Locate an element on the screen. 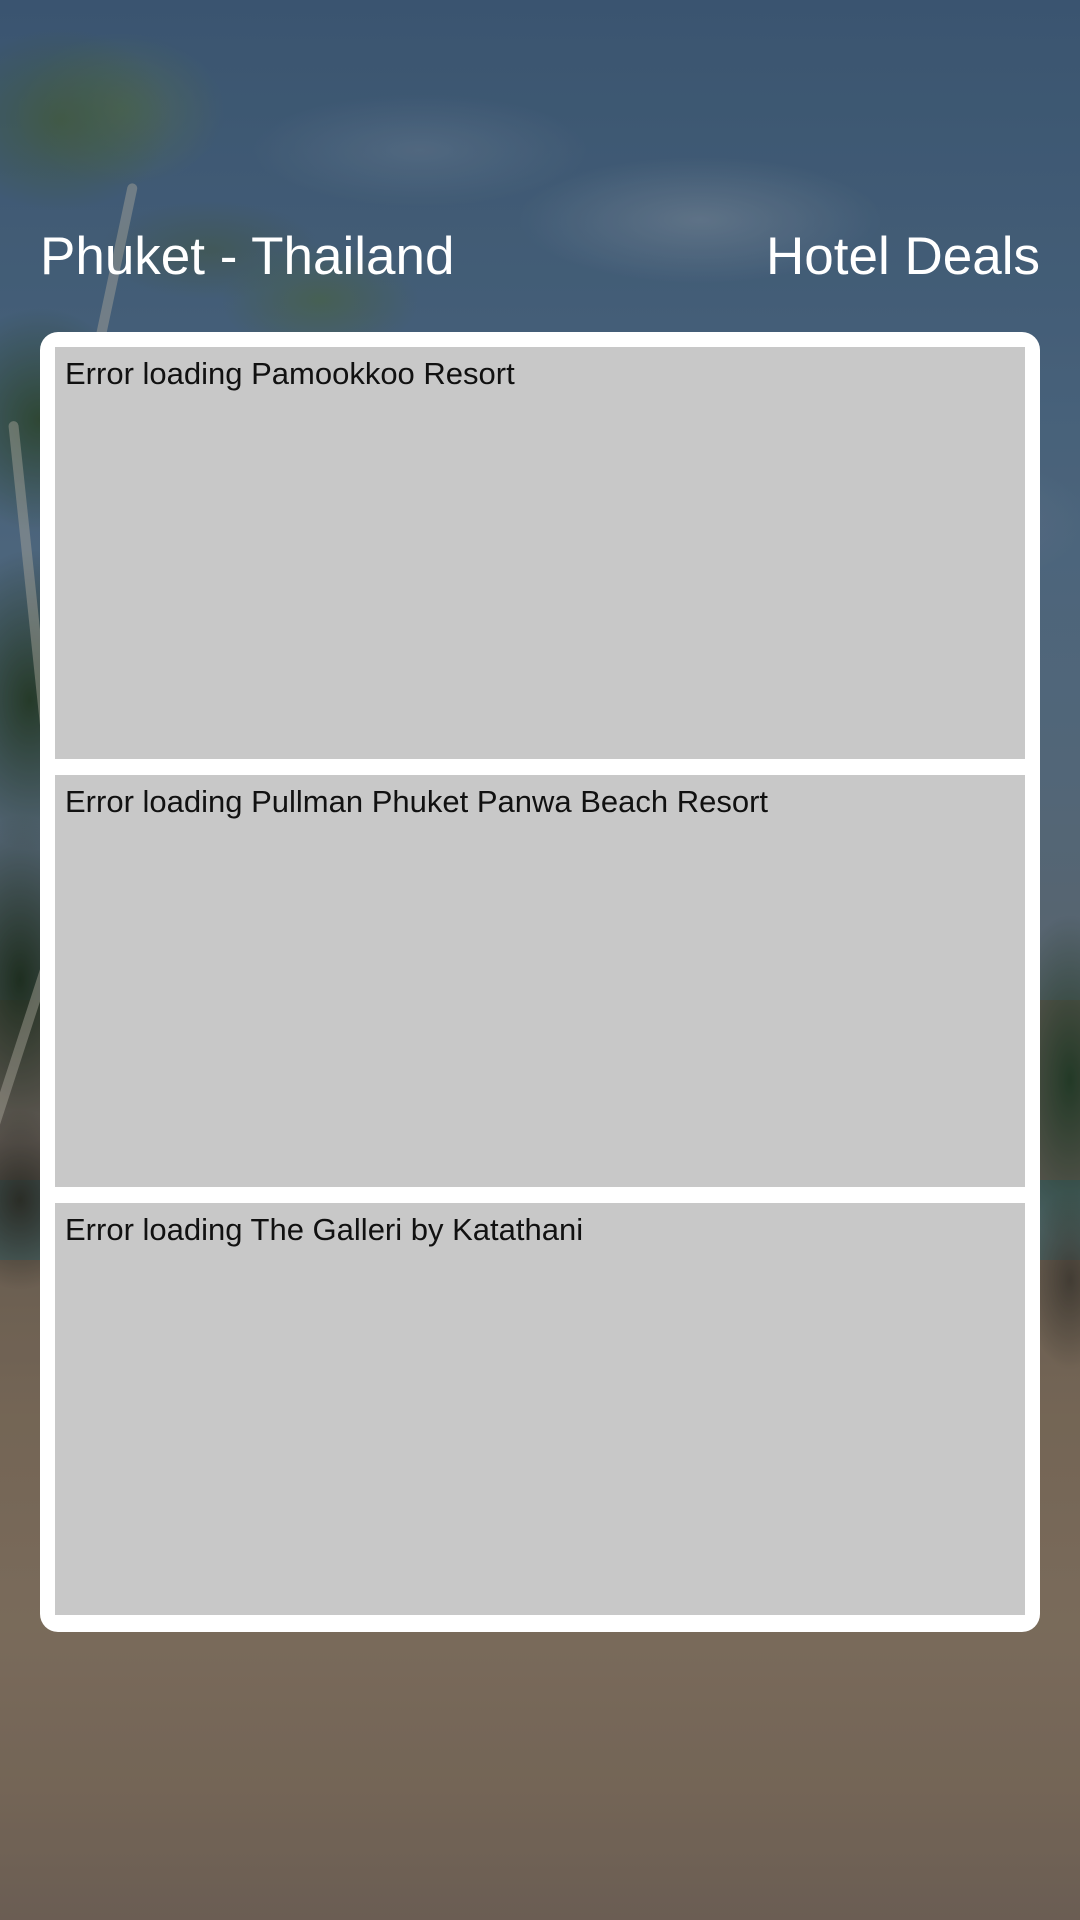 This screenshot has height=1920, width=1080. hotel-card-error-message: Error loading The Galleri by Katathani is located at coordinates (324, 1229).